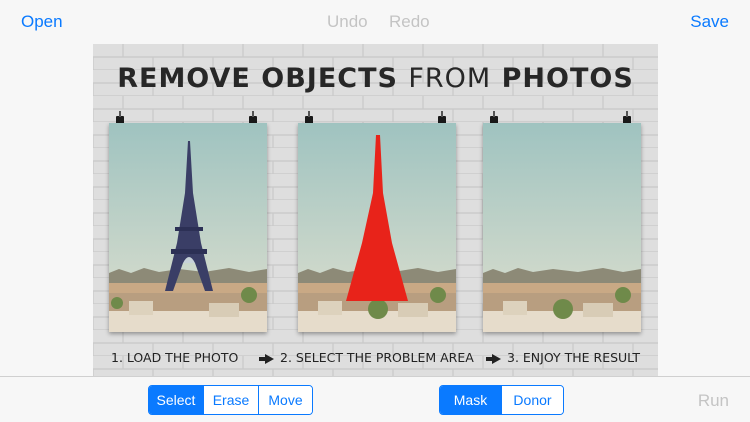 The width and height of the screenshot is (750, 422). Describe the element at coordinates (375, 22) in the screenshot. I see `top-toolbar: Open Undo Redo Save` at that location.